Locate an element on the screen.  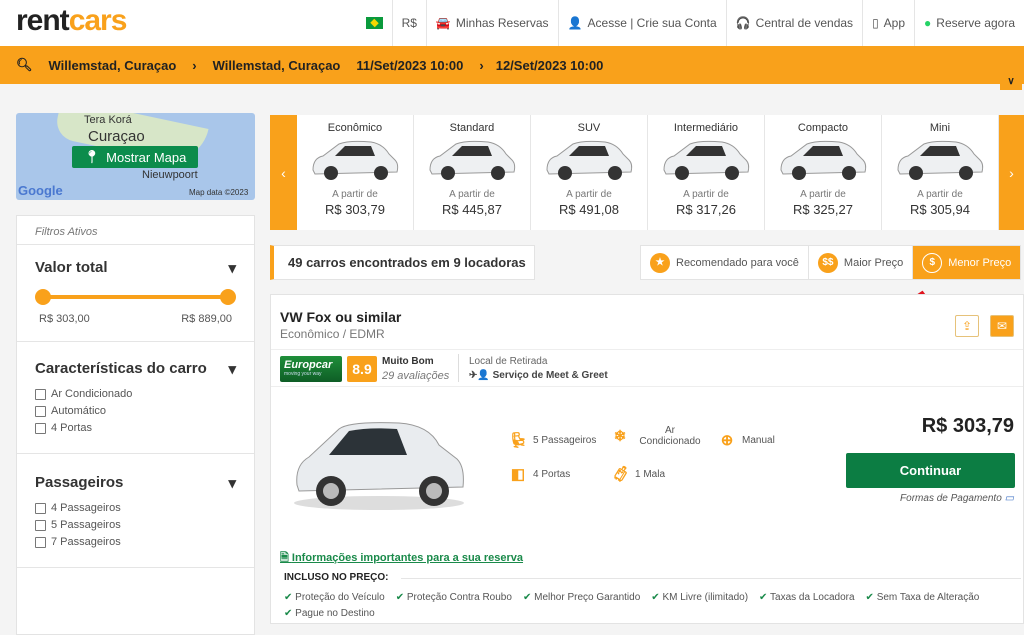
car-price: R$ 303,79 is located at coordinates (967, 426).